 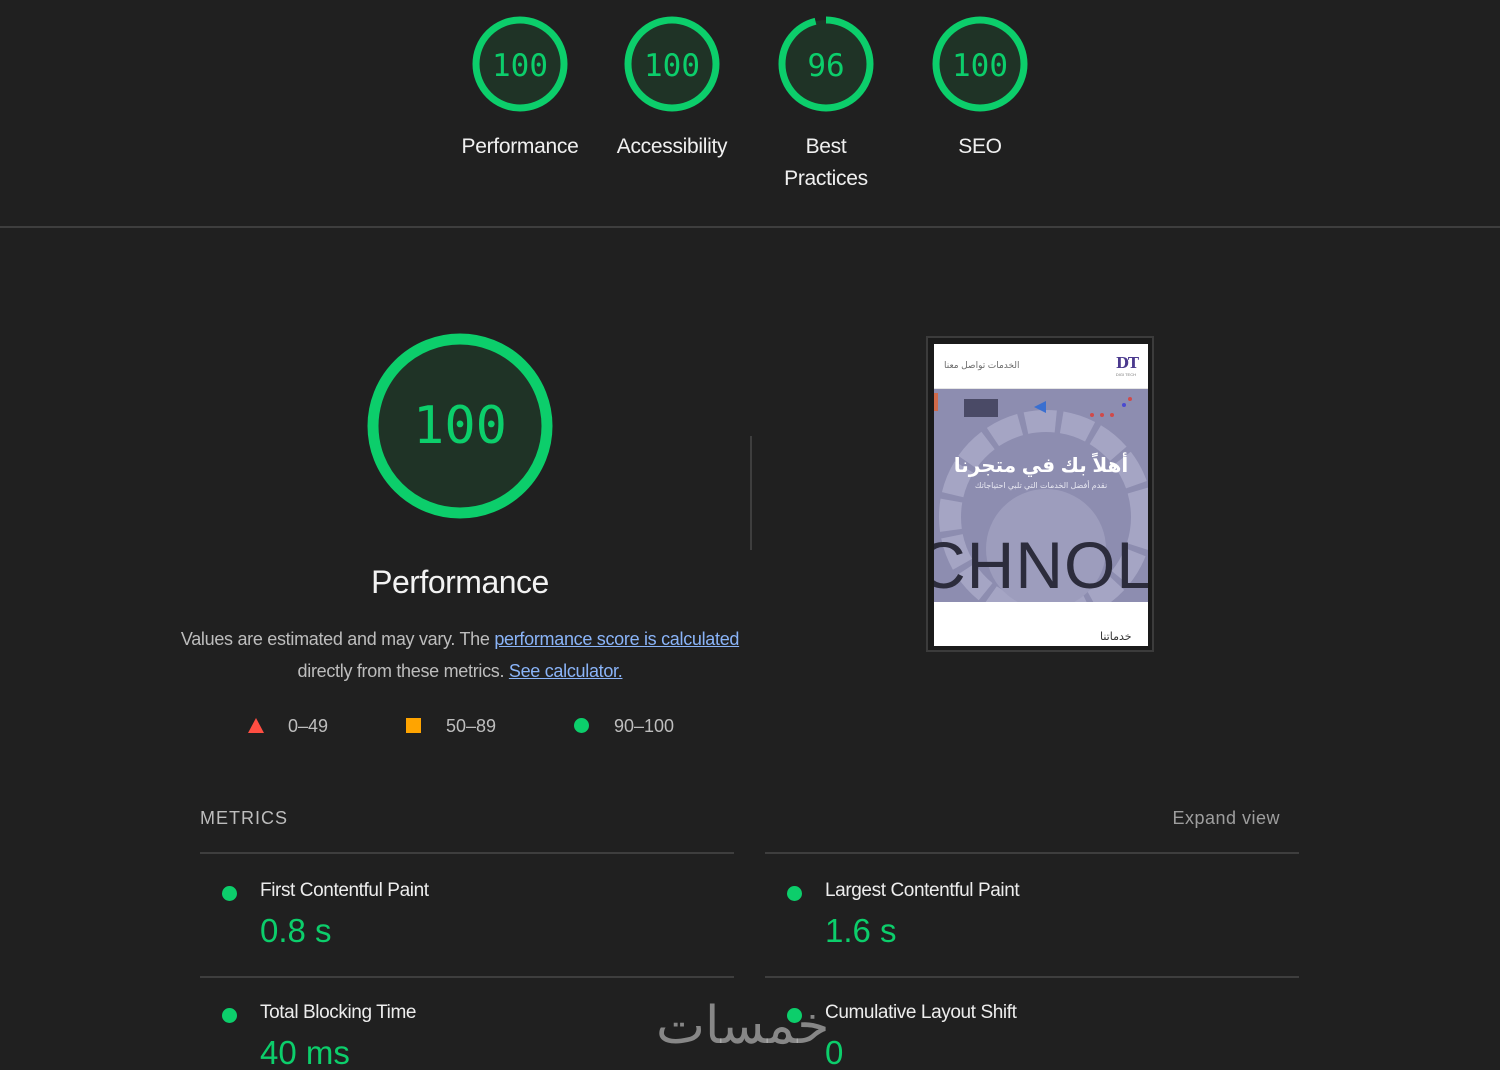 What do you see at coordinates (338, 1012) in the screenshot?
I see `metric-label: Total Blocking Time` at bounding box center [338, 1012].